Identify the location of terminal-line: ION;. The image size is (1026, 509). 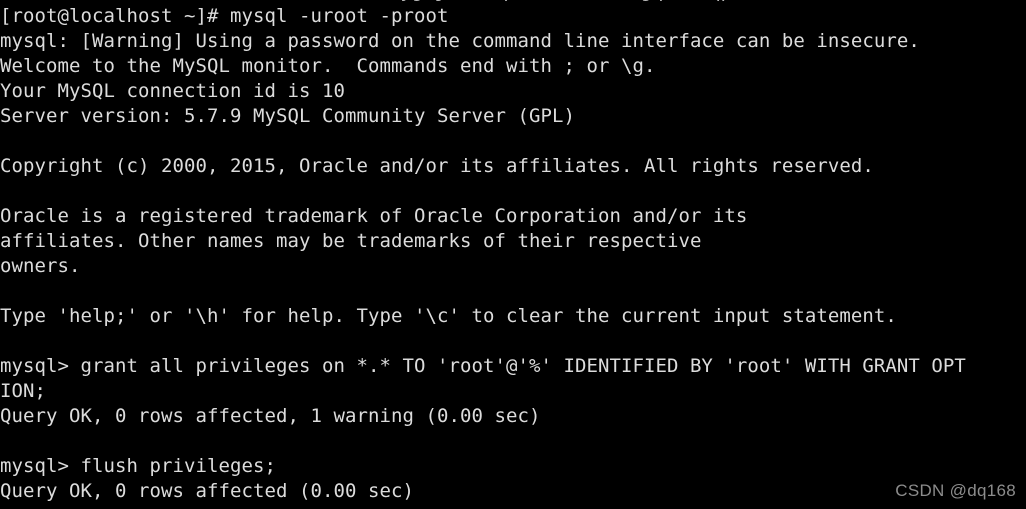
(23, 391).